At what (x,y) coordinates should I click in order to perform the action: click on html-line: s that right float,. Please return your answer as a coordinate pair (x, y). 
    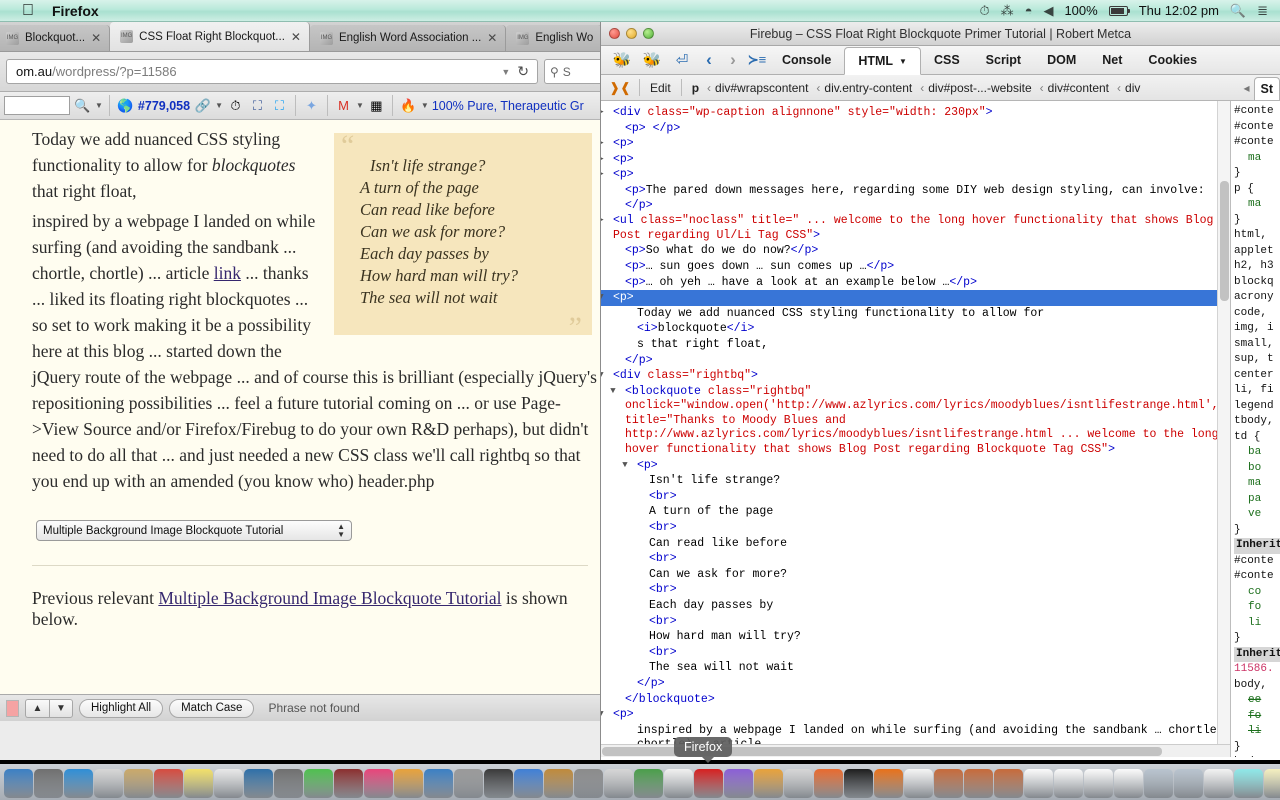
    Looking at the image, I should click on (915, 345).